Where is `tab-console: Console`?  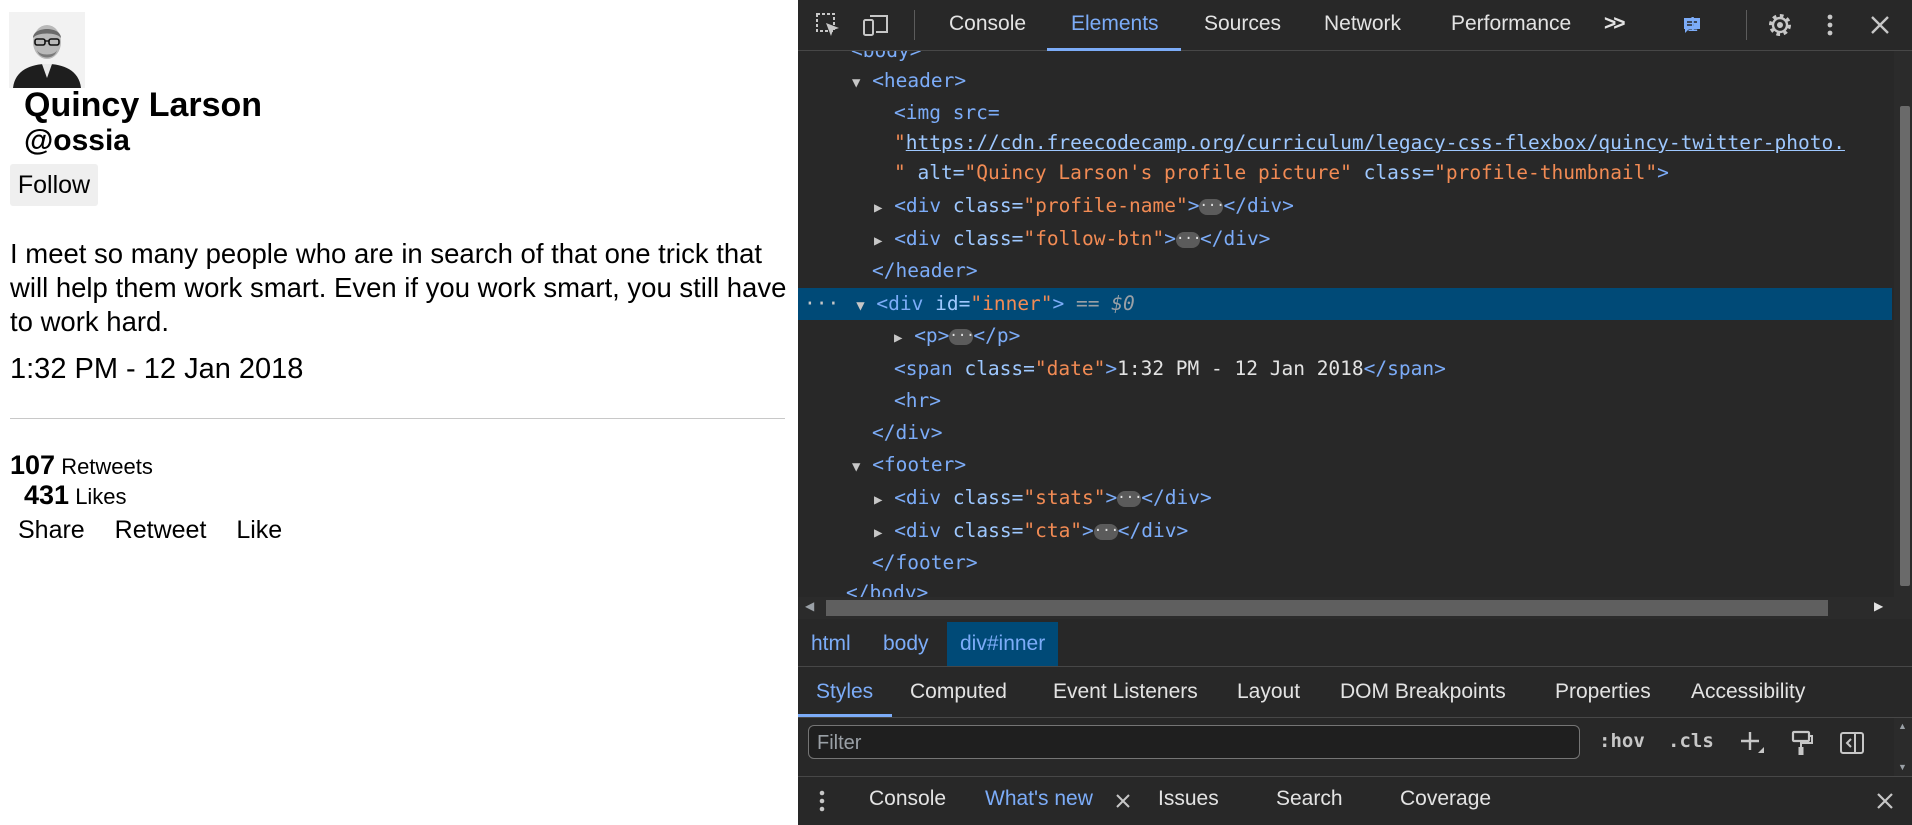 tab-console: Console is located at coordinates (987, 24).